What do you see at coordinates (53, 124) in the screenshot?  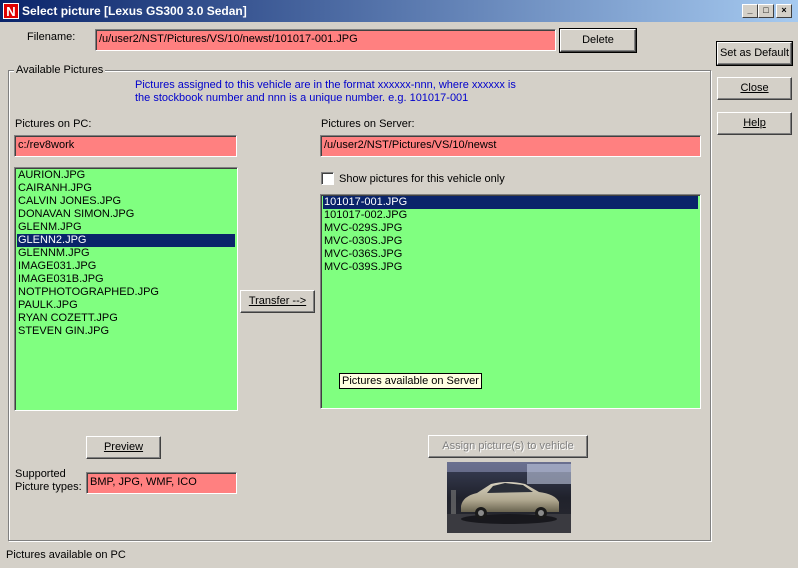 I see `pc-pictures-label: Pictures on PC:` at bounding box center [53, 124].